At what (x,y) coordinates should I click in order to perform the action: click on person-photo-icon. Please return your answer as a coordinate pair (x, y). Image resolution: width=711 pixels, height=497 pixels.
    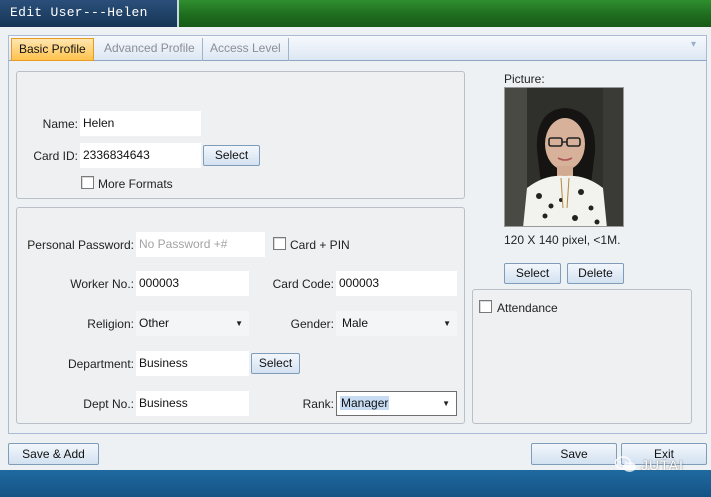
    Looking at the image, I should click on (564, 157).